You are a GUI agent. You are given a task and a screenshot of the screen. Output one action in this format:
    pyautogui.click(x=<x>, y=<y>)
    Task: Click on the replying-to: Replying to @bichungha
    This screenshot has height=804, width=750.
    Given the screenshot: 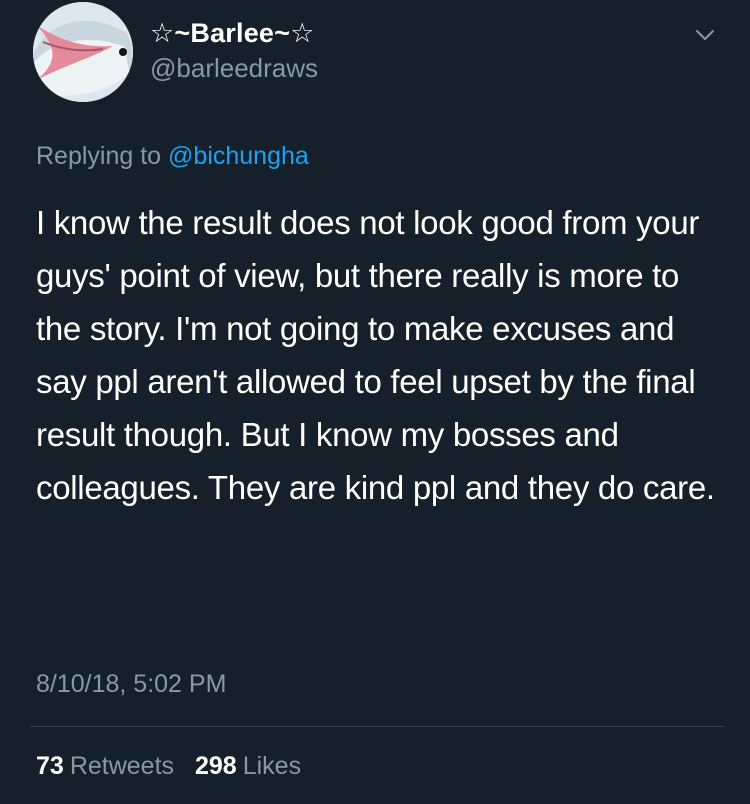 What is the action you would take?
    pyautogui.click(x=172, y=156)
    